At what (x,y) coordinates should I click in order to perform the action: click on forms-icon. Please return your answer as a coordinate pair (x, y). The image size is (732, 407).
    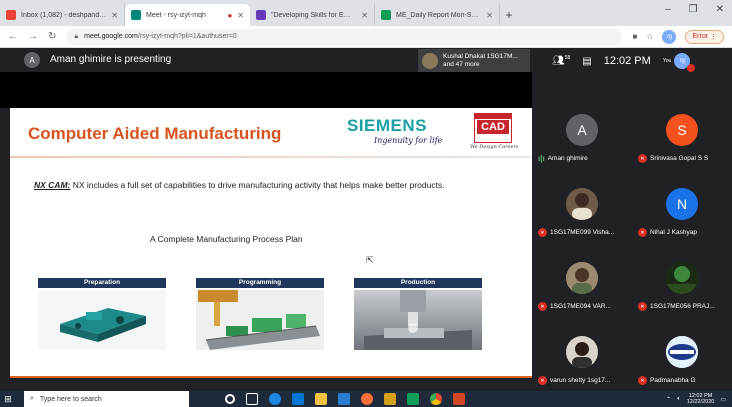
    Looking at the image, I should click on (261, 15).